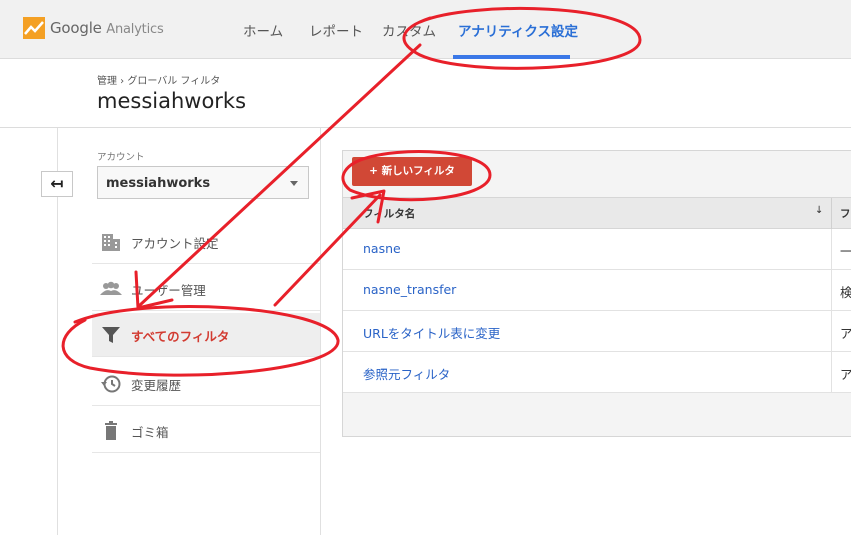 This screenshot has width=851, height=535. Describe the element at coordinates (175, 243) in the screenshot. I see `sidebar-item-label: アカウント設定` at that location.